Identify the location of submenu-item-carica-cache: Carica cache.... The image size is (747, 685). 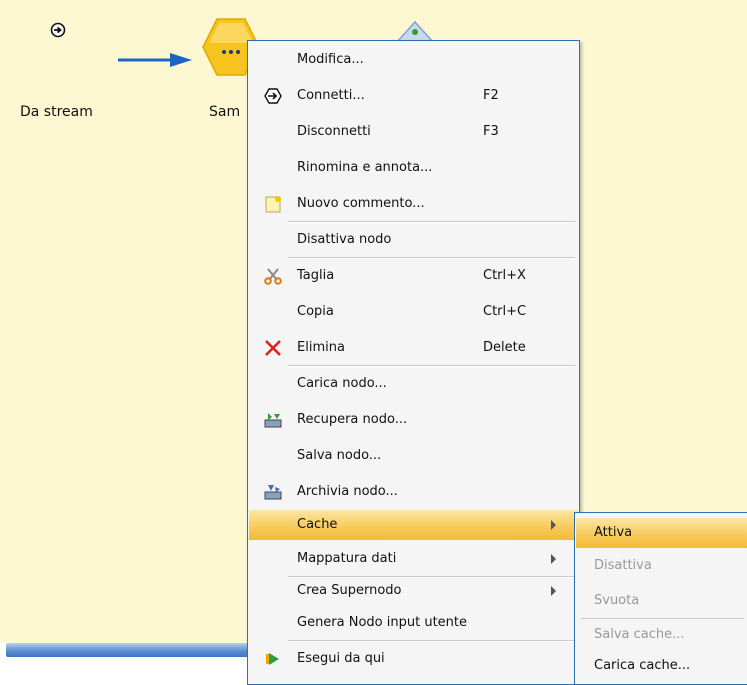
(661, 666).